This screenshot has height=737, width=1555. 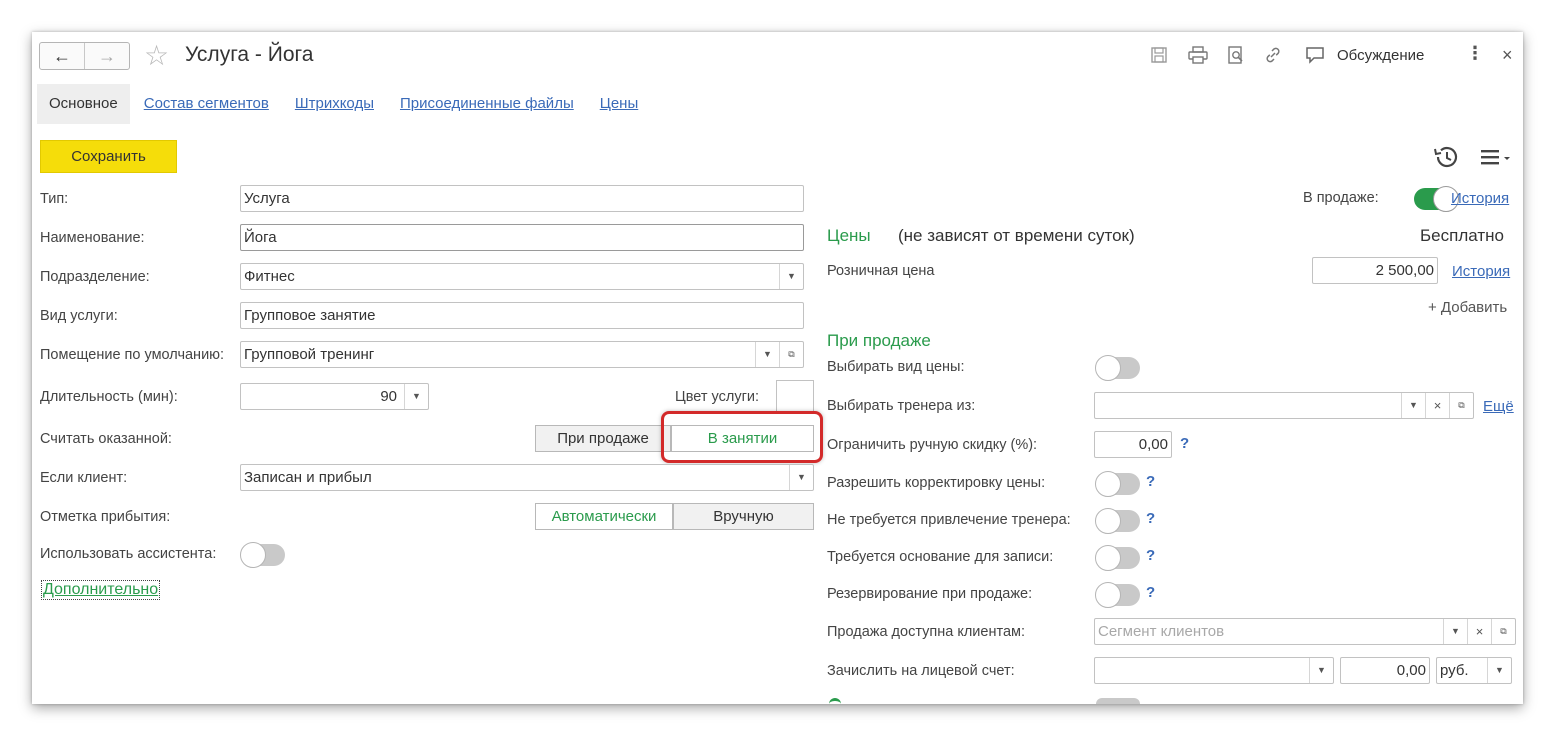 What do you see at coordinates (603, 438) in the screenshot?
I see `count-done-on-sale-button: При продаже` at bounding box center [603, 438].